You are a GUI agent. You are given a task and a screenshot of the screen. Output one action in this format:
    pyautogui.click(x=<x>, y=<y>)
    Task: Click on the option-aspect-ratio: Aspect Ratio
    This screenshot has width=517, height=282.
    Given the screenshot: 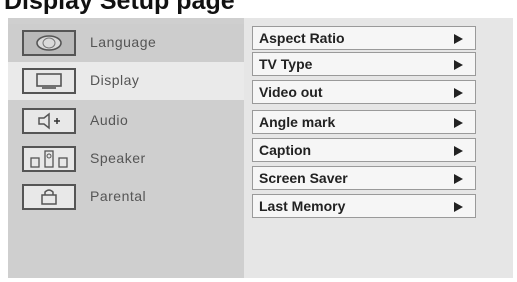 What is the action you would take?
    pyautogui.click(x=364, y=38)
    